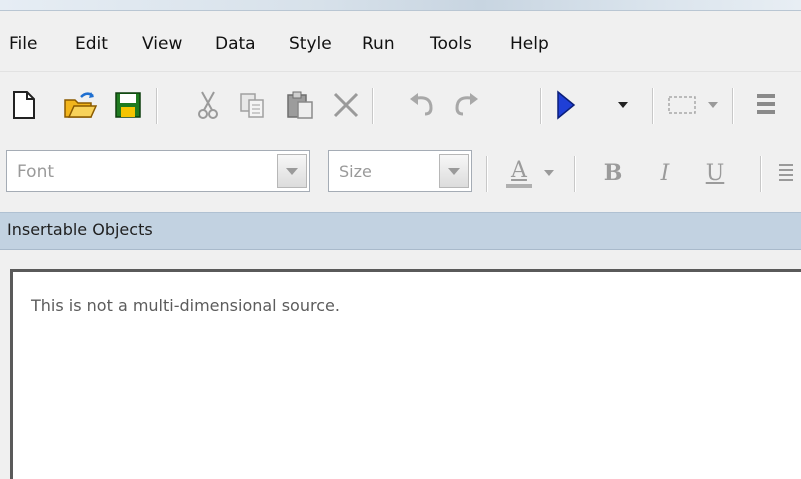  I want to click on font-color-dropdown, so click(549, 173).